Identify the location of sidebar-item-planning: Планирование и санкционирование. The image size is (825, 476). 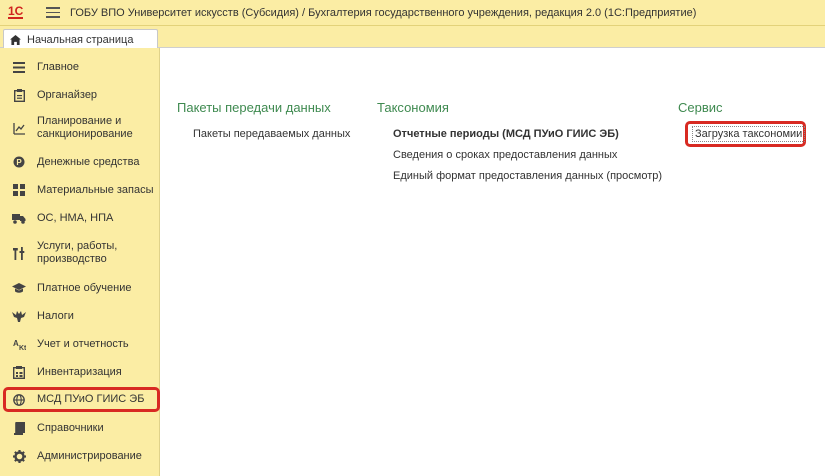
(80, 128).